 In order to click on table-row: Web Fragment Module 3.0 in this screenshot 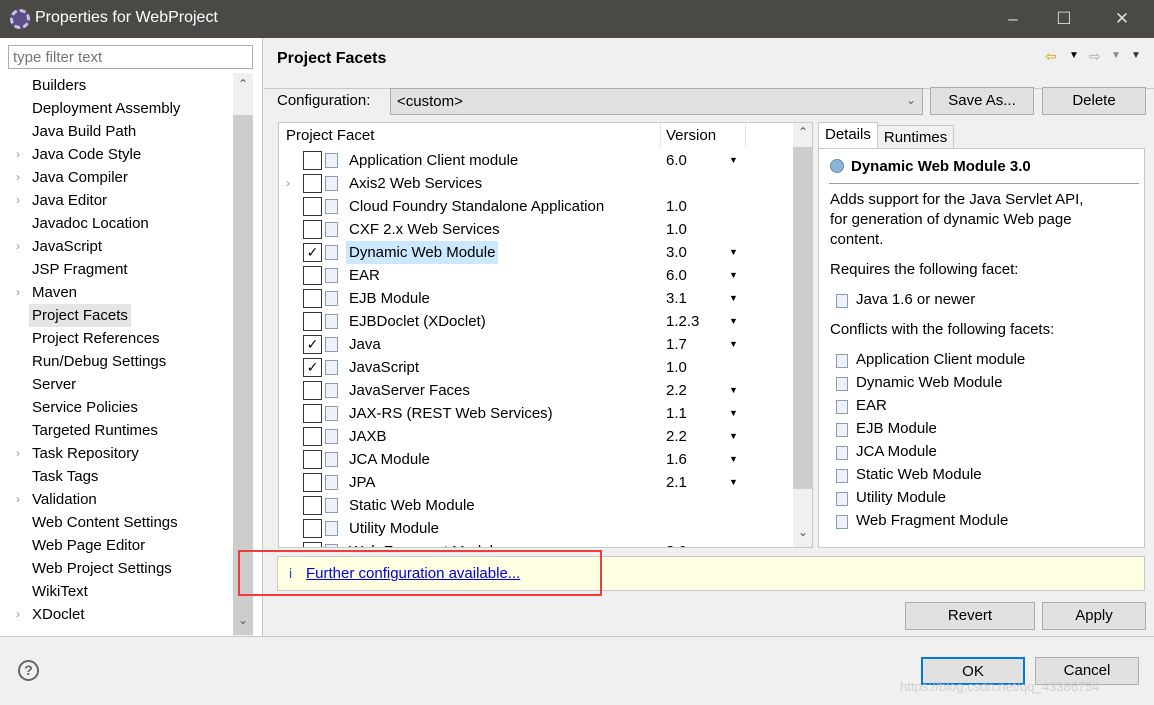, I will do `click(536, 543)`.